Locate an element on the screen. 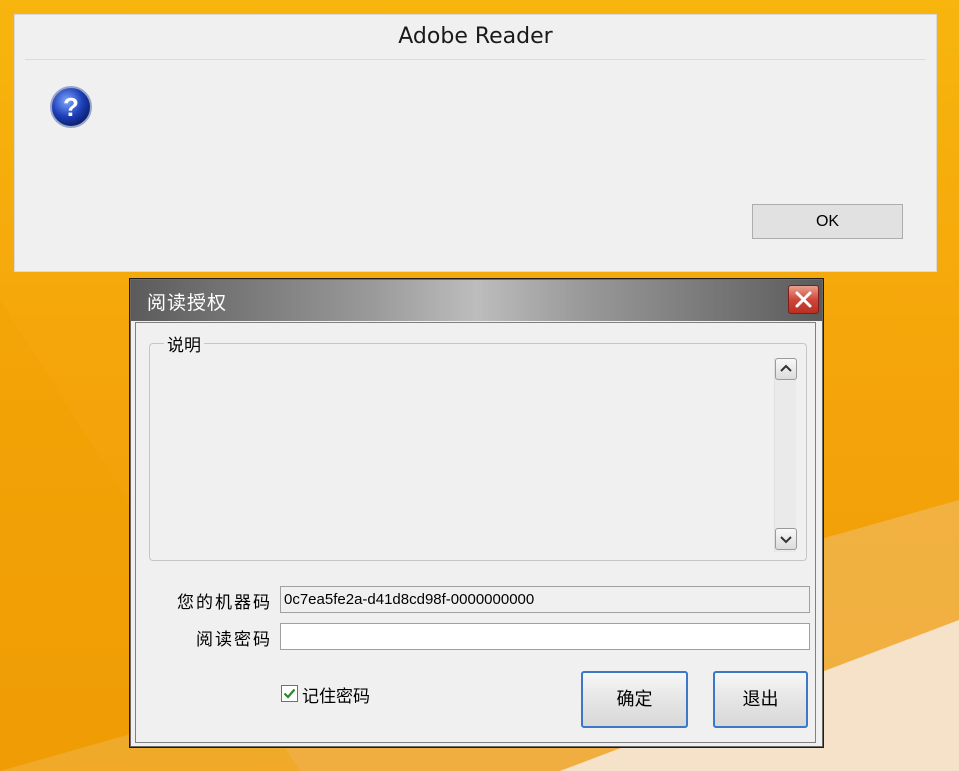  question-icon: ? is located at coordinates (71, 107).